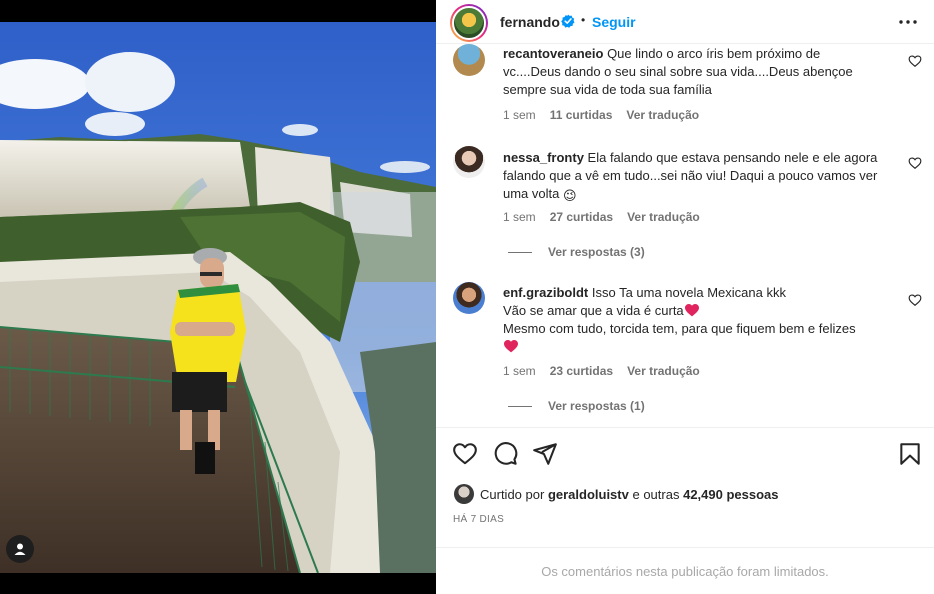 Image resolution: width=934 pixels, height=594 pixels. What do you see at coordinates (568, 21) in the screenshot?
I see `verified-badge-icon` at bounding box center [568, 21].